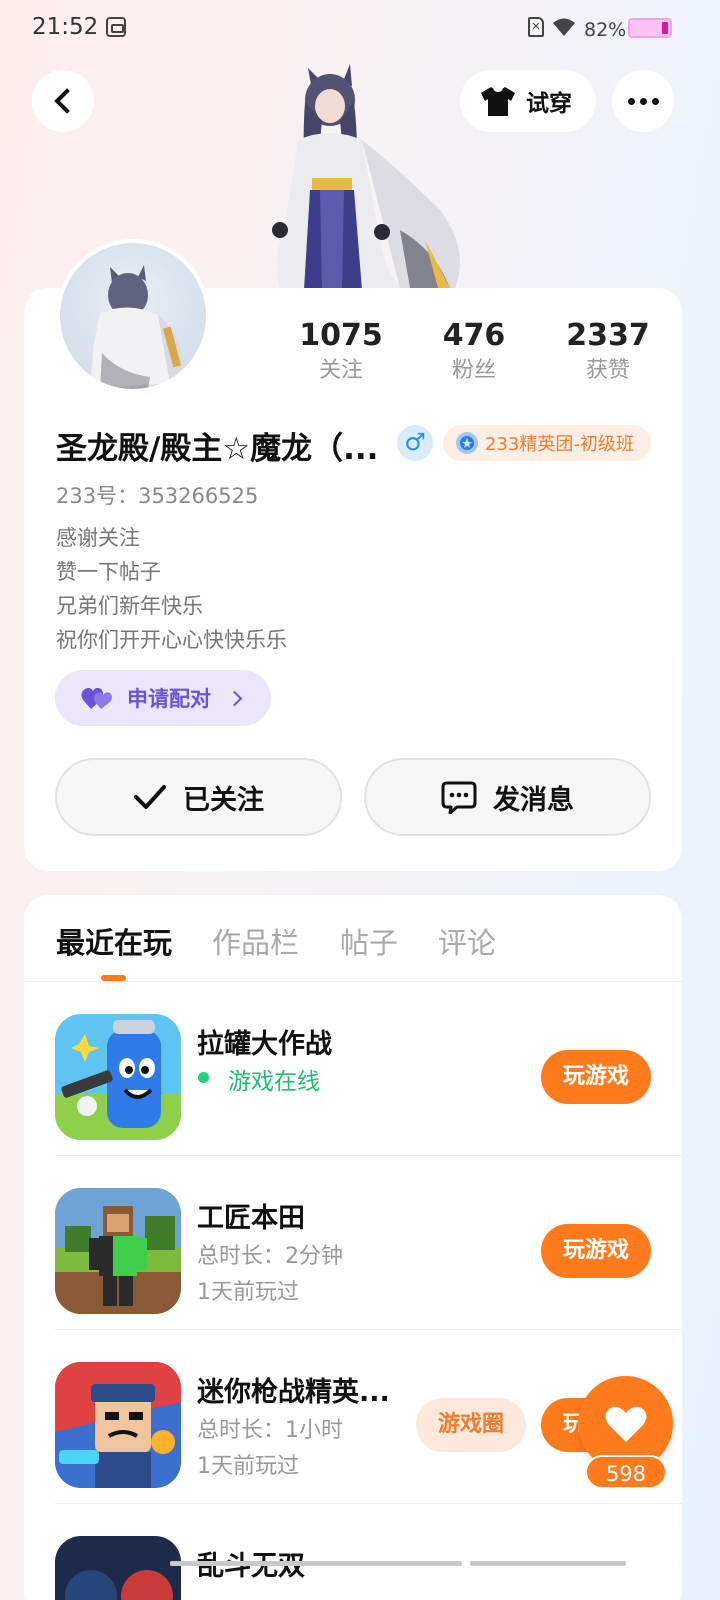 Image resolution: width=720 pixels, height=1600 pixels. Describe the element at coordinates (118, 1425) in the screenshot. I see `game-icon-mini-gun-elite` at that location.